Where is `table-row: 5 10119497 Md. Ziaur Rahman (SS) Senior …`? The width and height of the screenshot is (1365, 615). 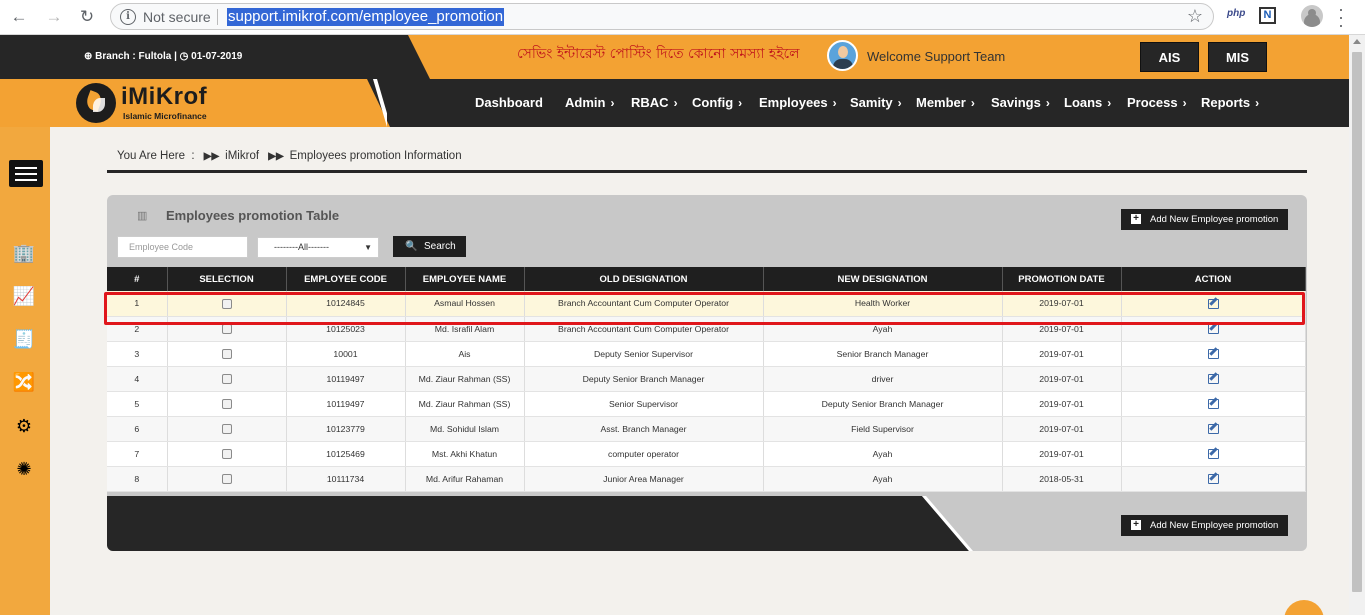
table-row: 5 10119497 Md. Ziaur Rahman (SS) Senior … is located at coordinates (706, 404).